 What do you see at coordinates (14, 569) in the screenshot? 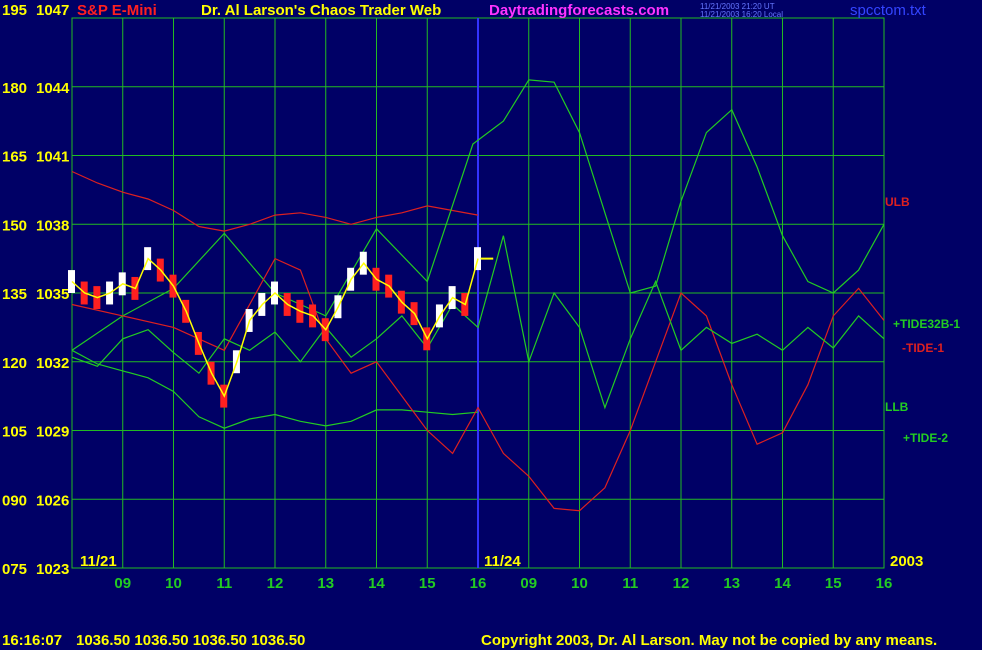
I see `y-tick-label-outer: 075` at bounding box center [14, 569].